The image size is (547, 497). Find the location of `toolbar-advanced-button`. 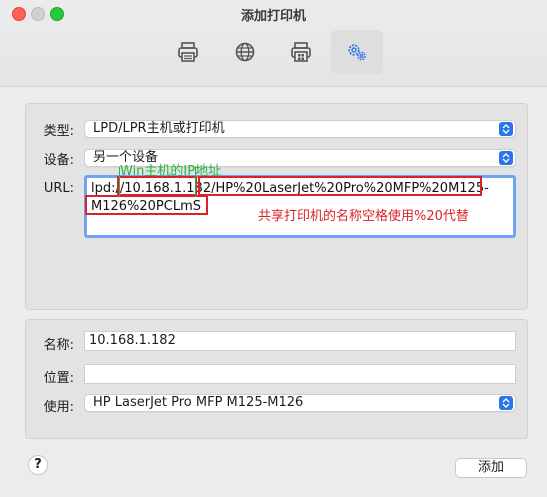

toolbar-advanced-button is located at coordinates (357, 52).